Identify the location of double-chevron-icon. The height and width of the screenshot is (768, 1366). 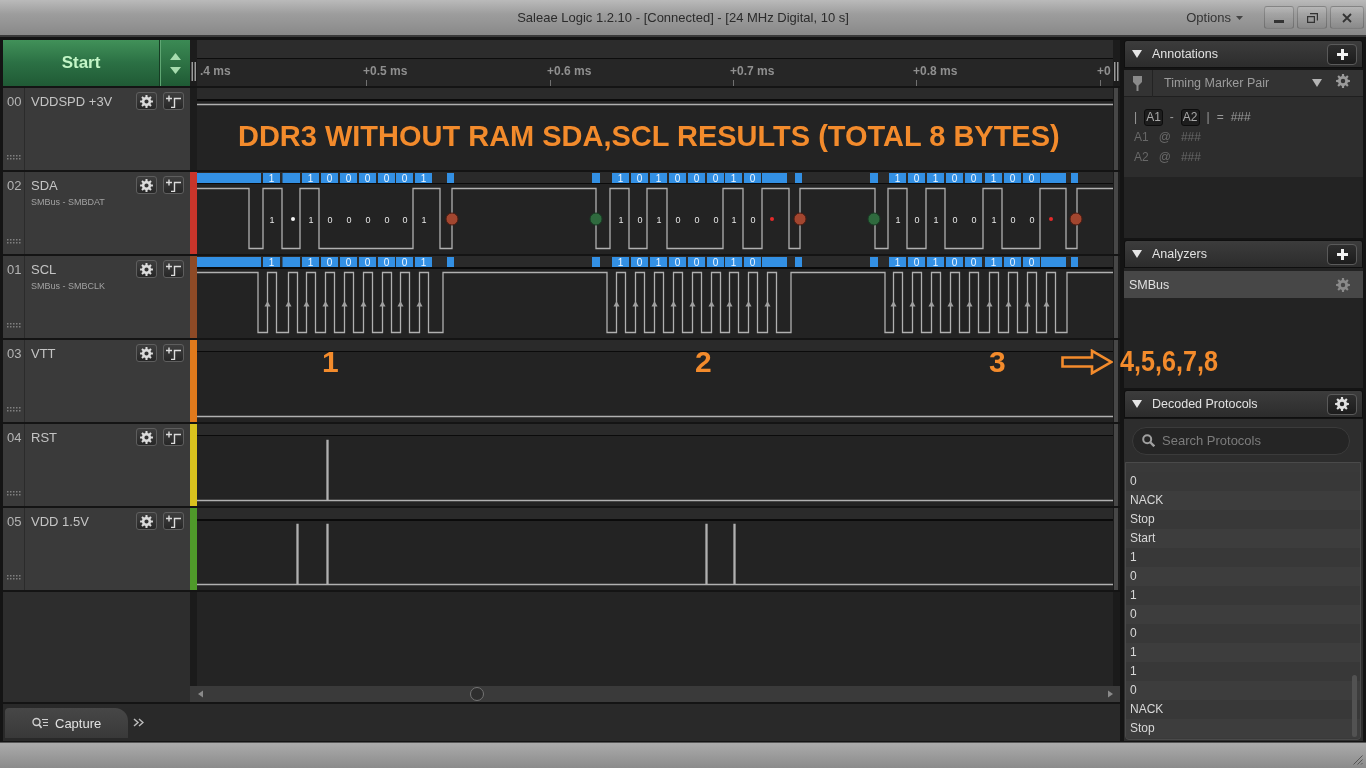
(138, 722).